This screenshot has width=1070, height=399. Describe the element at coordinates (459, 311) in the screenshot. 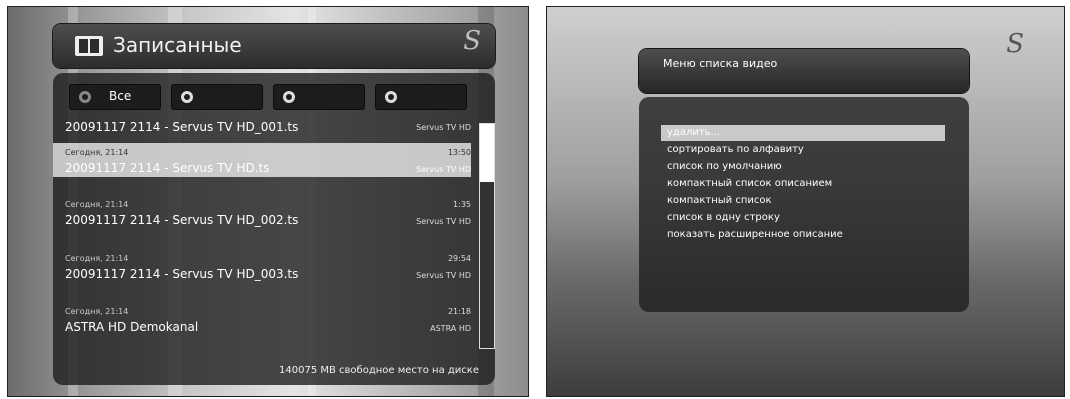

I see `recording-duration: 21:18` at that location.